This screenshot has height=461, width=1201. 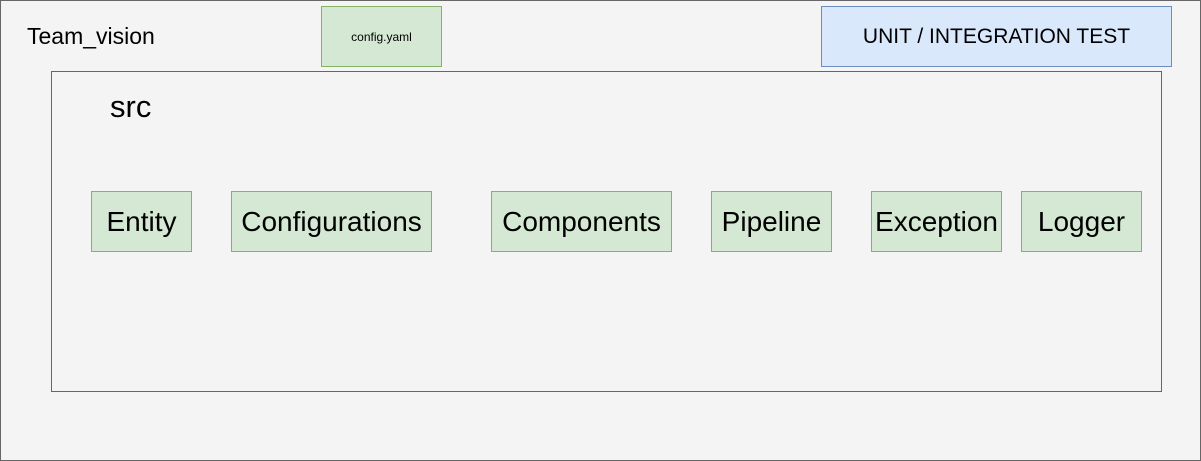 What do you see at coordinates (91, 36) in the screenshot?
I see `project-title: Team_vision` at bounding box center [91, 36].